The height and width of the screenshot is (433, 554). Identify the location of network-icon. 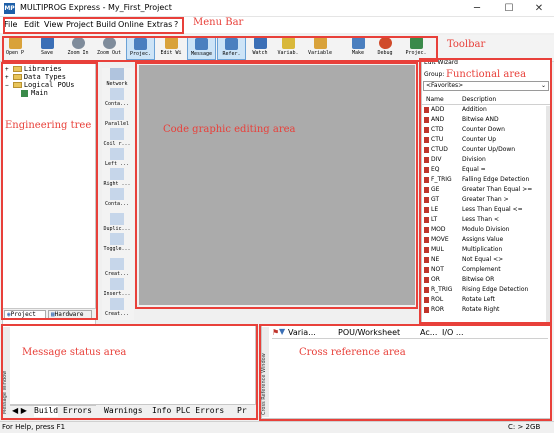
(117, 74).